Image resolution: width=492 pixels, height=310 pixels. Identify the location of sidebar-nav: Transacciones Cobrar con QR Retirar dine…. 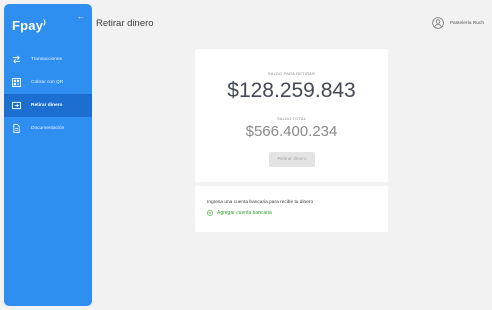
(48, 94).